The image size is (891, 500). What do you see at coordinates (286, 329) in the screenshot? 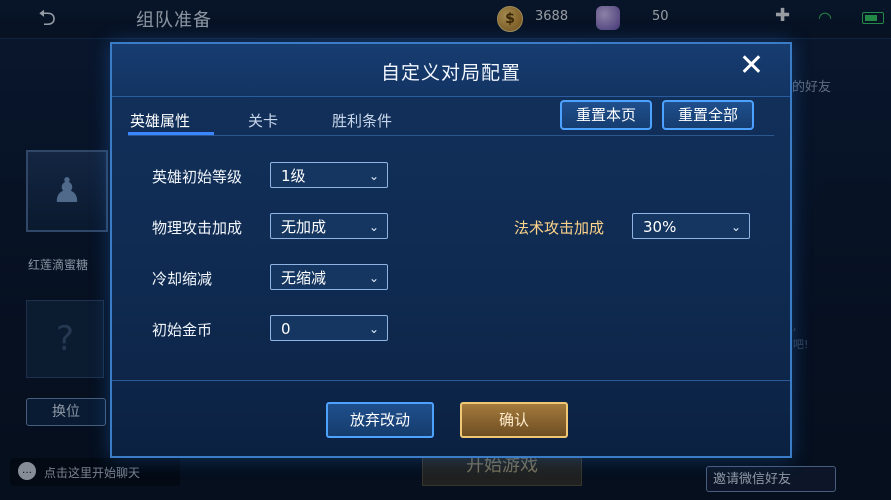
I see `starting-gold-value: 0` at bounding box center [286, 329].